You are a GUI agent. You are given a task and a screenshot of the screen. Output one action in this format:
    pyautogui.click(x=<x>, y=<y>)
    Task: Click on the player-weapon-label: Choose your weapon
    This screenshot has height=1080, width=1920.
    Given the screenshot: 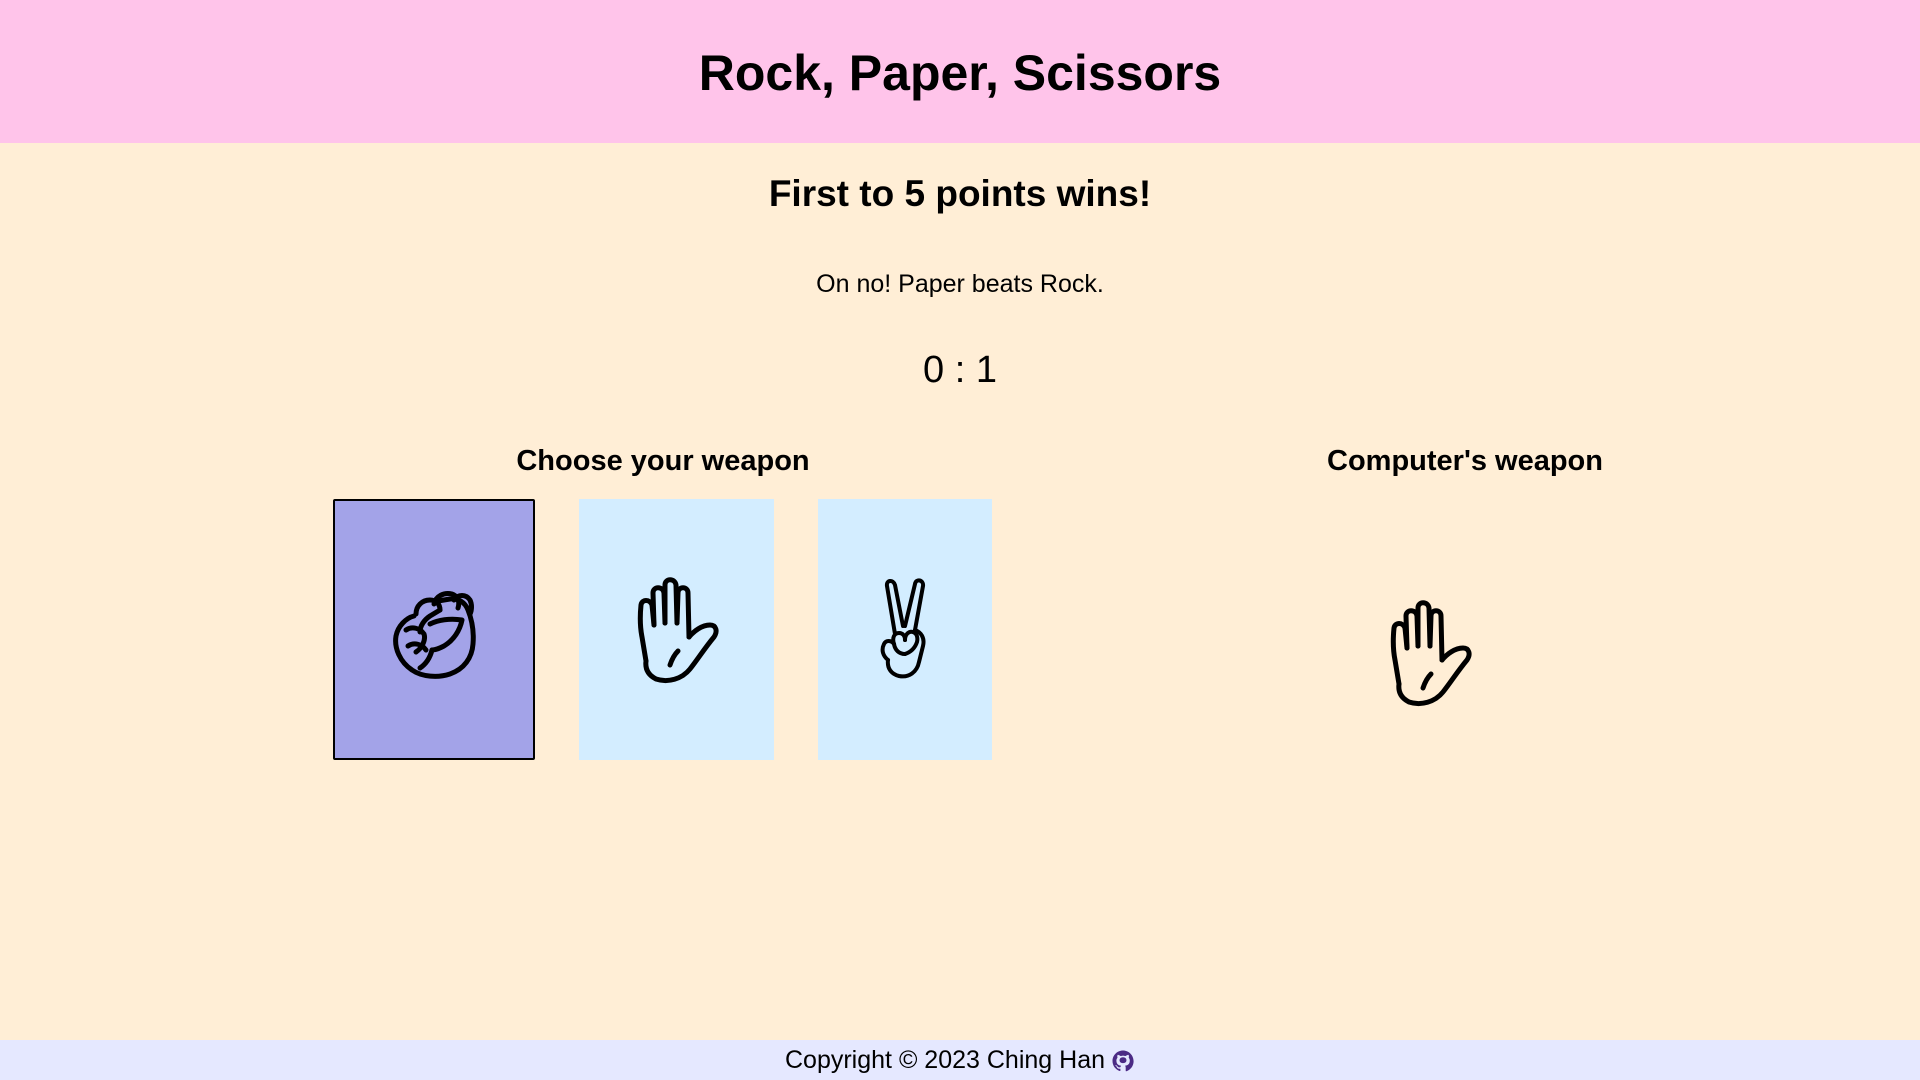 What is the action you would take?
    pyautogui.click(x=663, y=461)
    